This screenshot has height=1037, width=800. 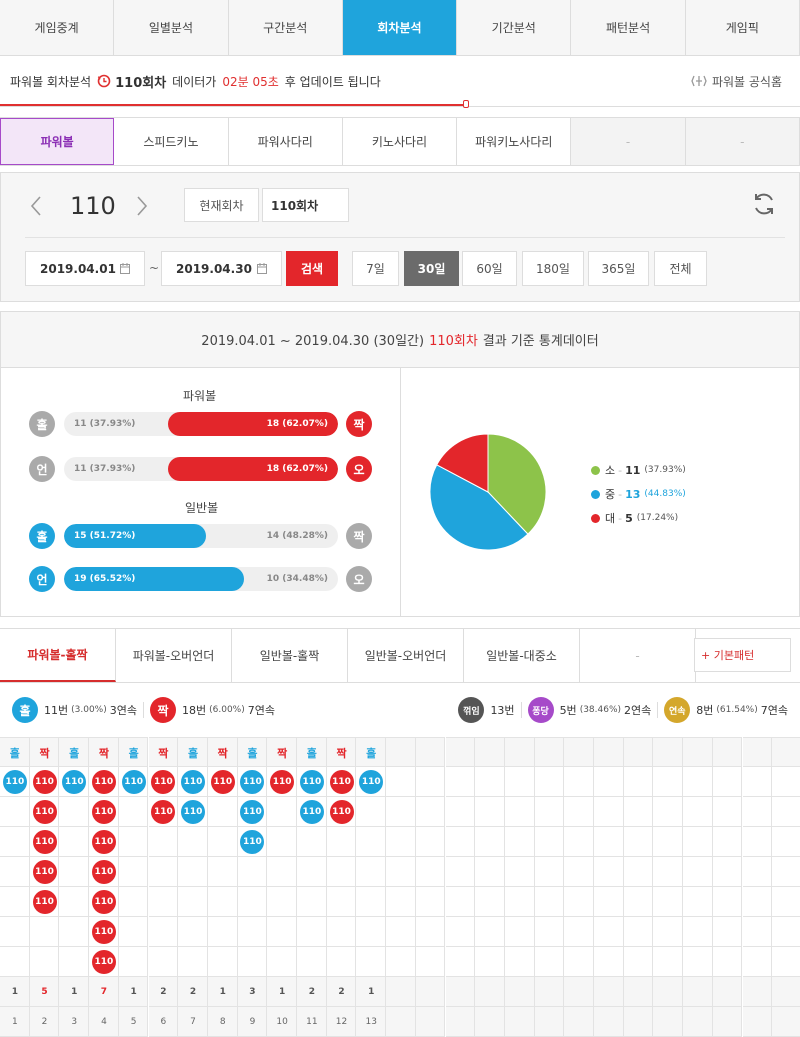 I want to click on pattern-tab: -, so click(x=638, y=655).